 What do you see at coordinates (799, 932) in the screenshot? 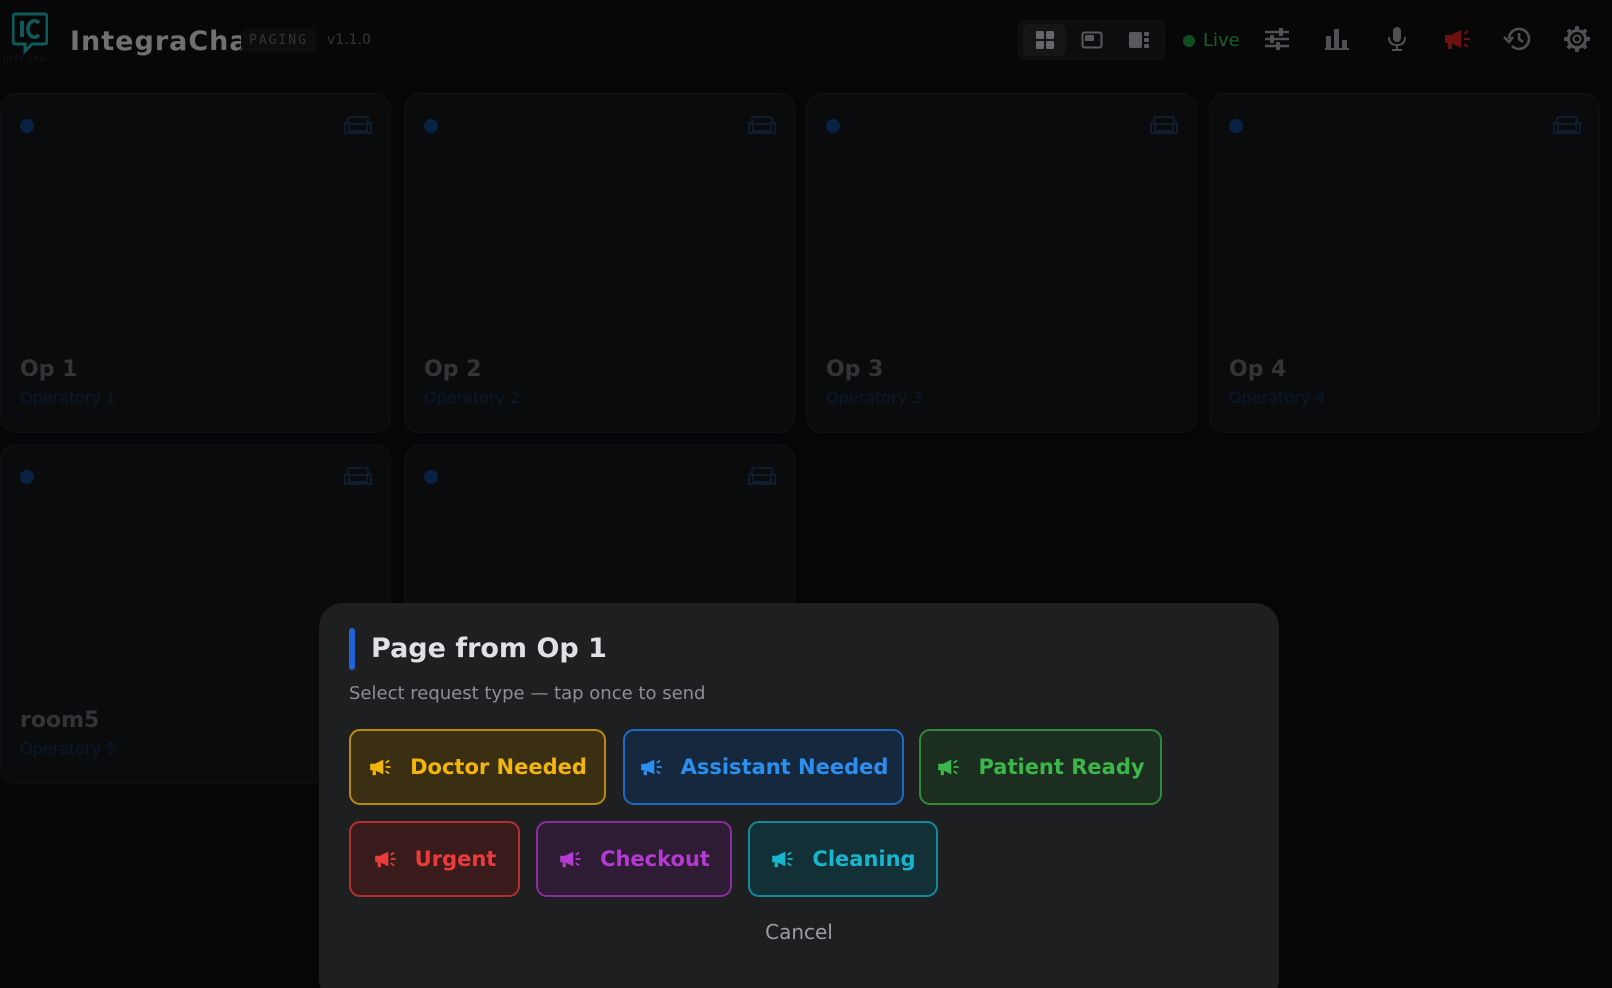
I see `cancel-button: Cancel` at bounding box center [799, 932].